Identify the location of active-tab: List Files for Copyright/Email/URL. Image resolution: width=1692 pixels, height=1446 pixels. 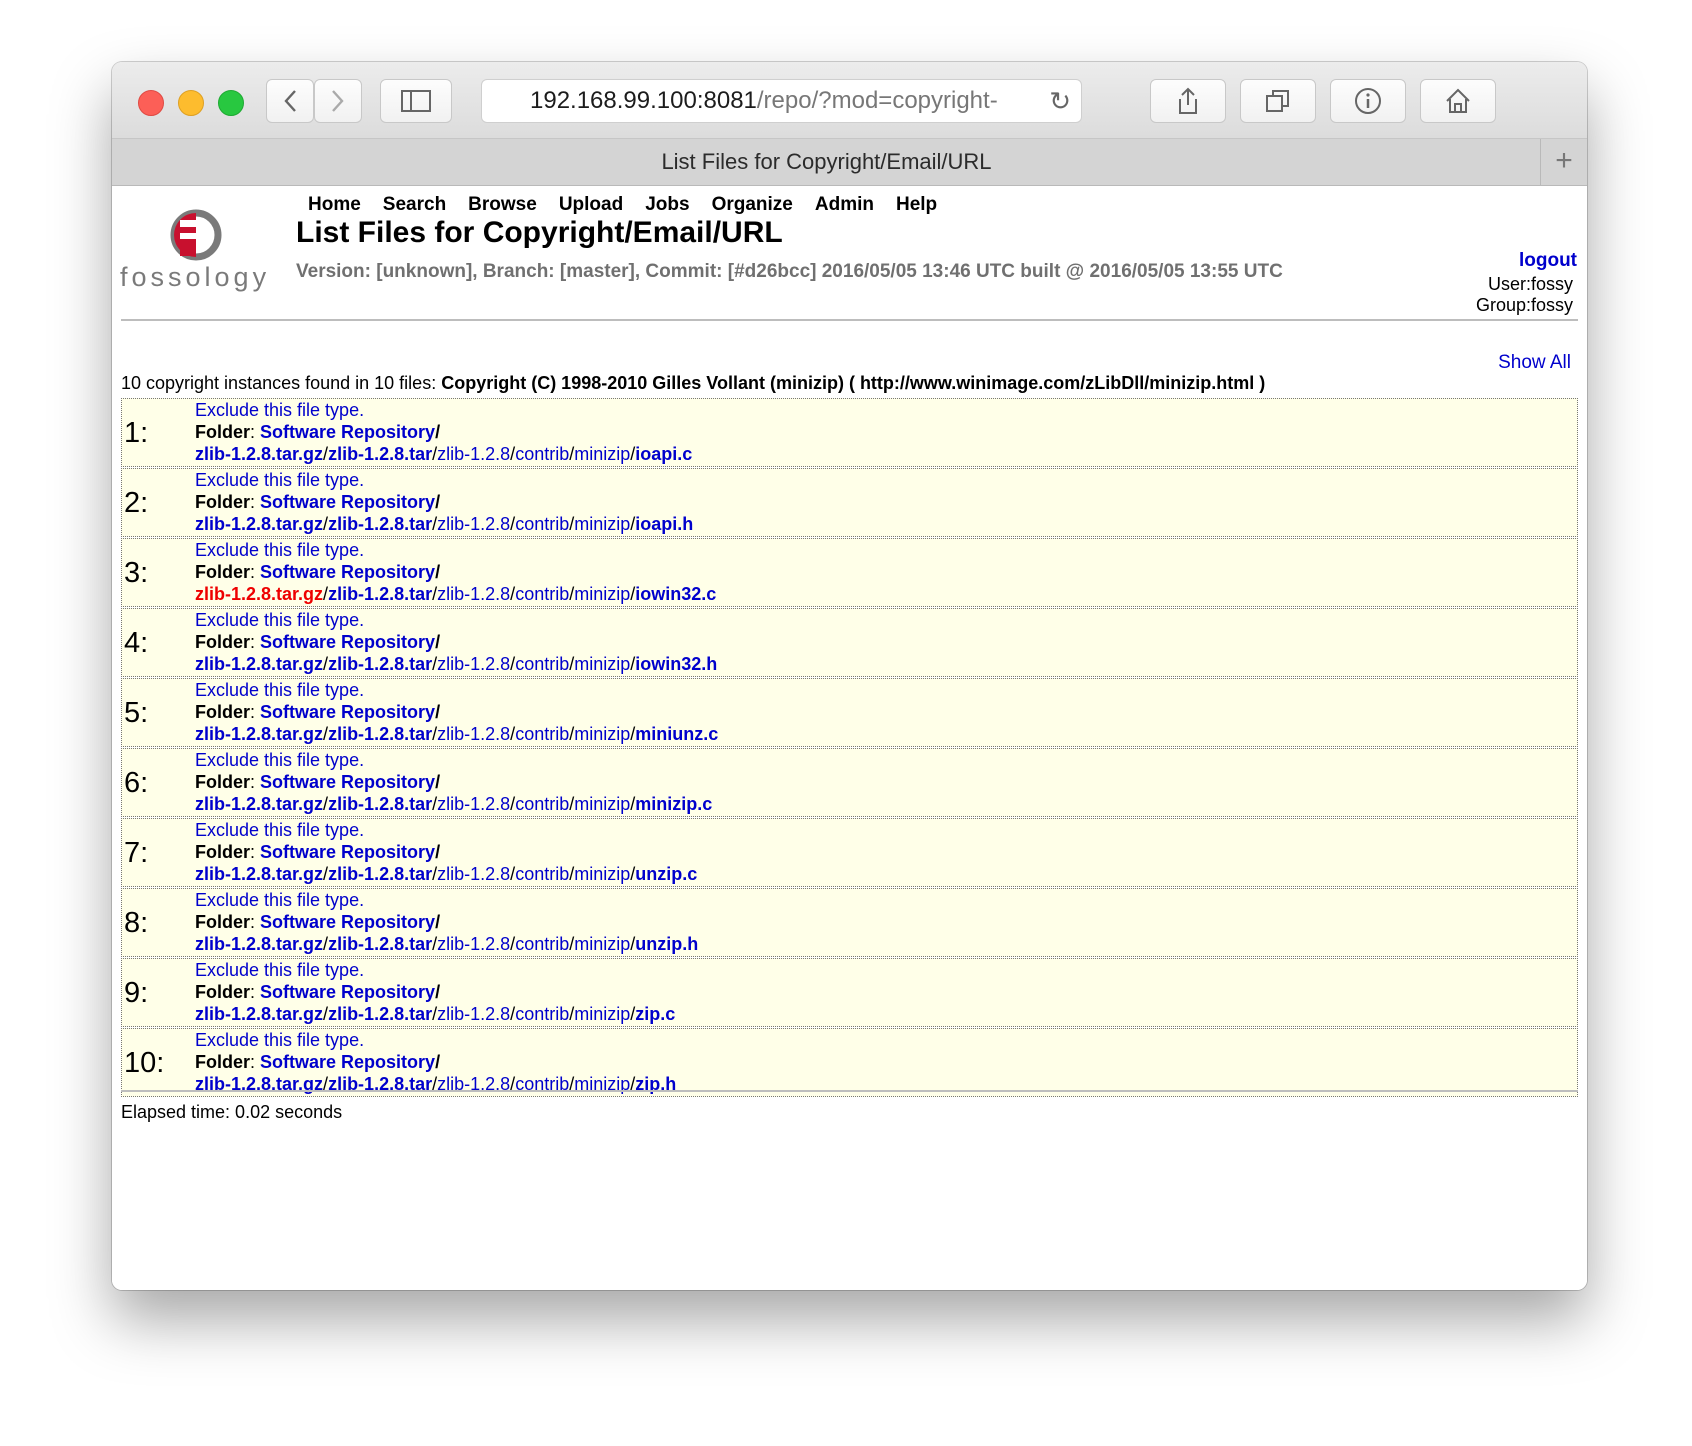
(826, 162).